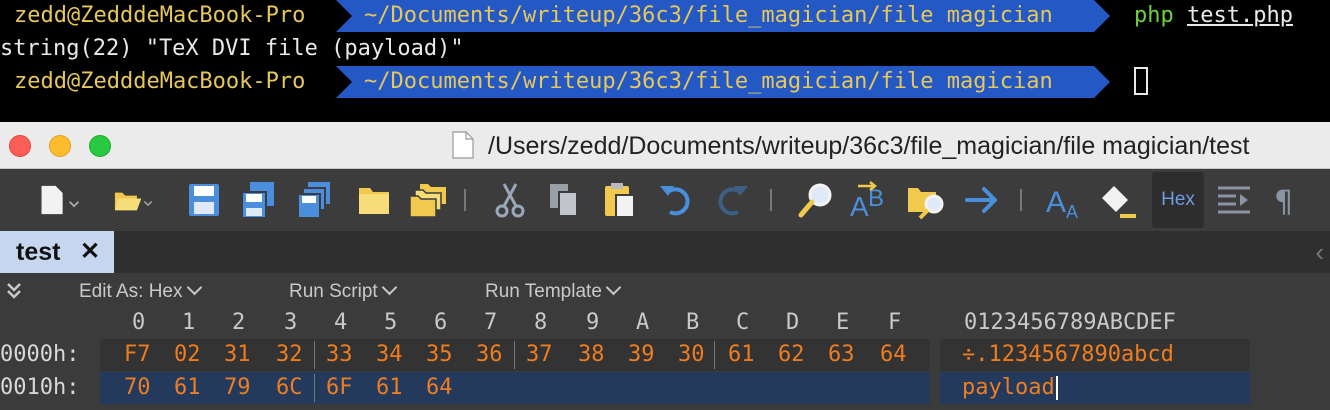 The width and height of the screenshot is (1330, 410). What do you see at coordinates (90, 252) in the screenshot?
I see `close-tab-icon: ✕` at bounding box center [90, 252].